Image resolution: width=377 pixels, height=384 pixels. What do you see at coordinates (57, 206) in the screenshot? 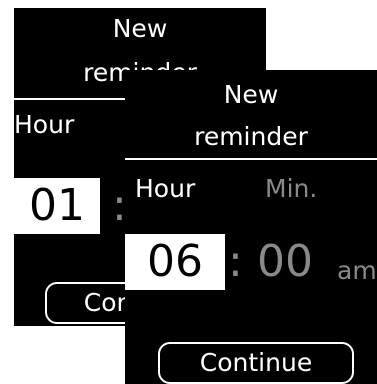
I see `hour-field: 01` at bounding box center [57, 206].